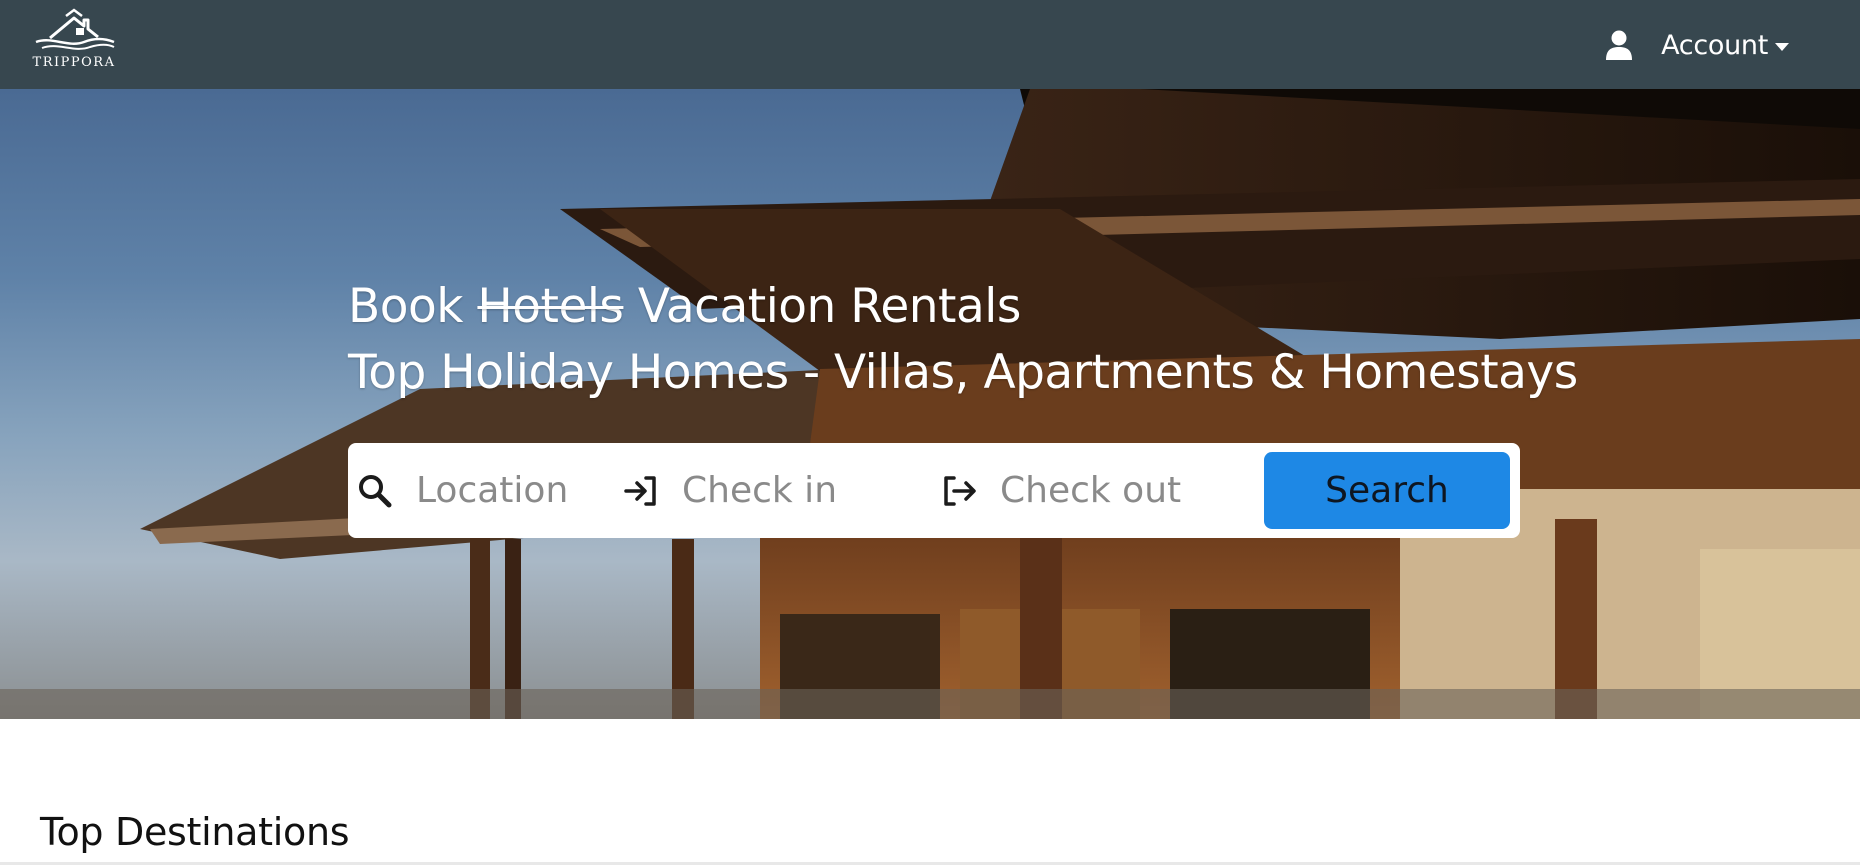  I want to click on house-waves-logo-icon, so click(75, 29).